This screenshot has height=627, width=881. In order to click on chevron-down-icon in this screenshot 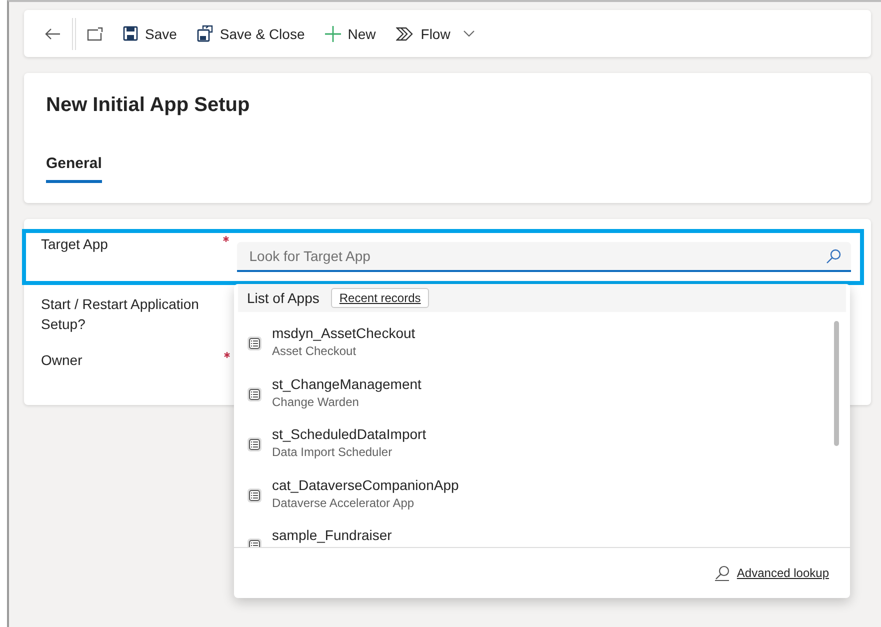, I will do `click(469, 33)`.